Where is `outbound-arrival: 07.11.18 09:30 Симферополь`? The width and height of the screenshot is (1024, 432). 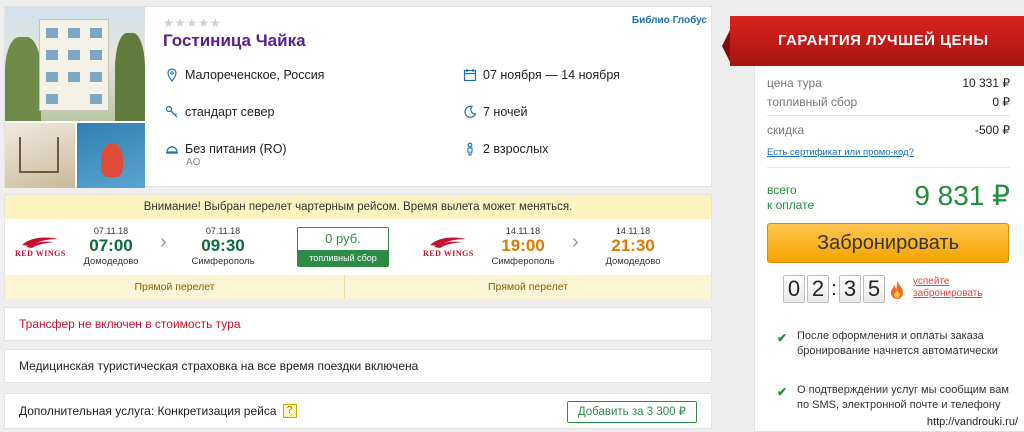 outbound-arrival: 07.11.18 09:30 Симферополь is located at coordinates (223, 246).